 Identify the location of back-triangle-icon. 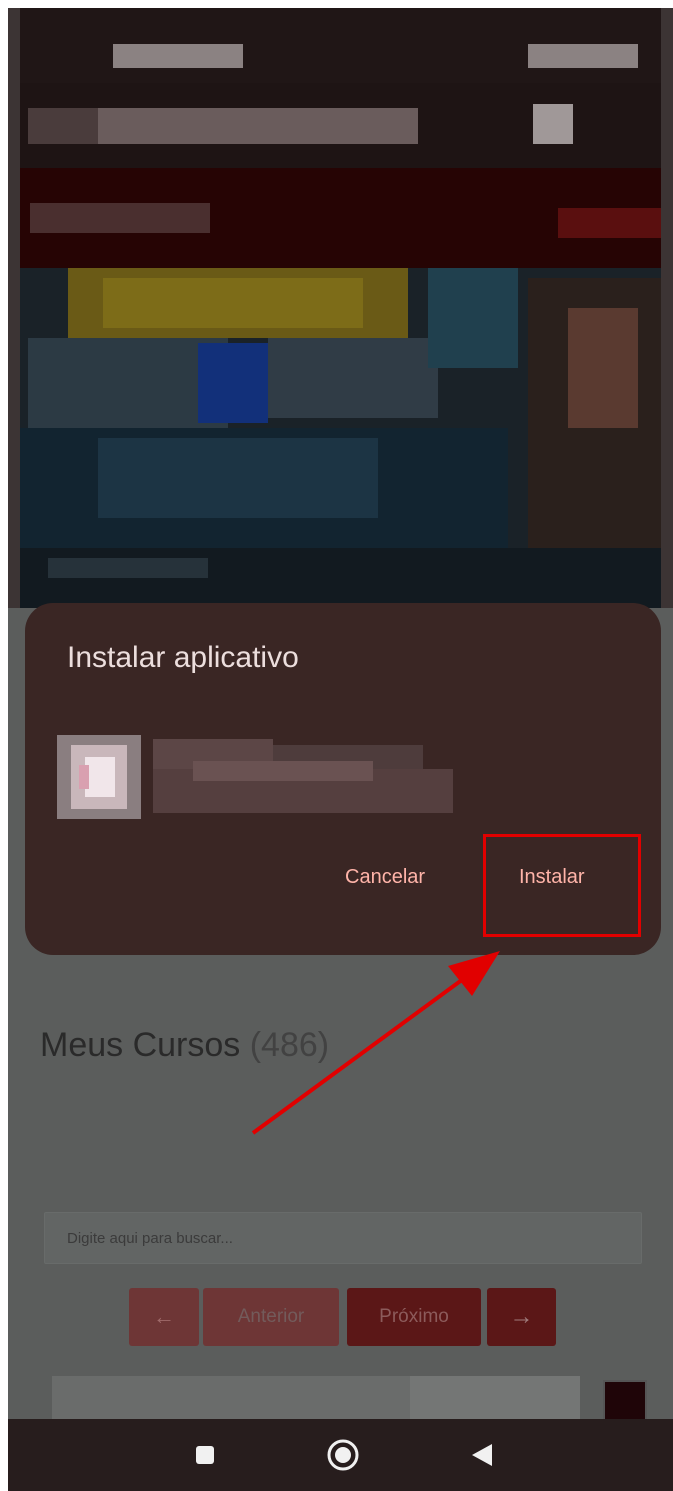
(482, 1455).